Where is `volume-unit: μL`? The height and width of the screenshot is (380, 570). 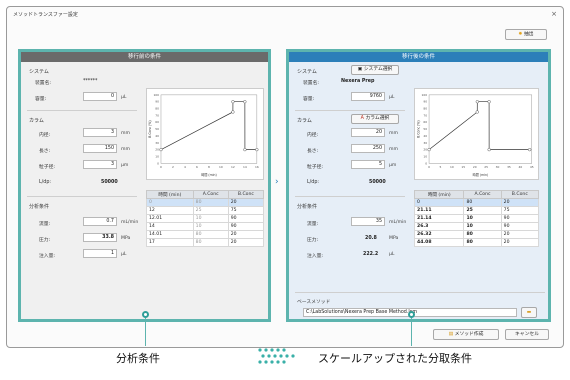 volume-unit: μL is located at coordinates (392, 97).